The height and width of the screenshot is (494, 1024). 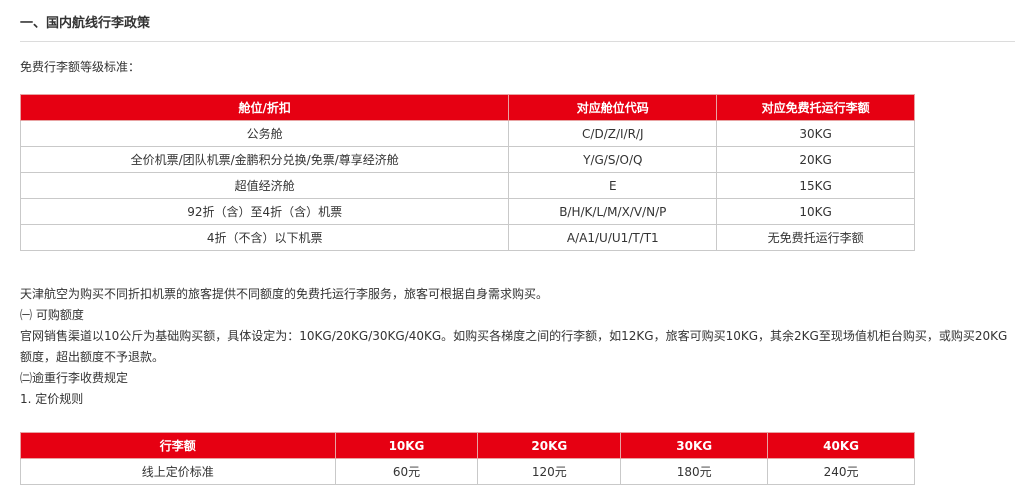 I want to click on table-row: 公务舱 C/D/Z/I/R/J 30KG, so click(x=467, y=133).